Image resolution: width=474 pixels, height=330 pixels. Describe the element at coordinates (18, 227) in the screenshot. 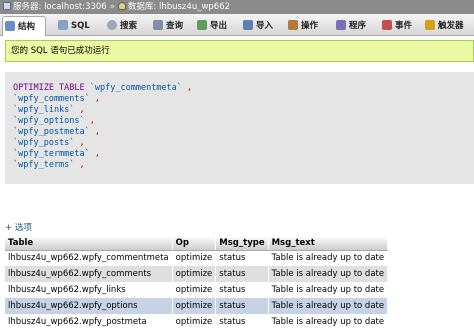

I see `options-toggle-link: + 选项` at that location.